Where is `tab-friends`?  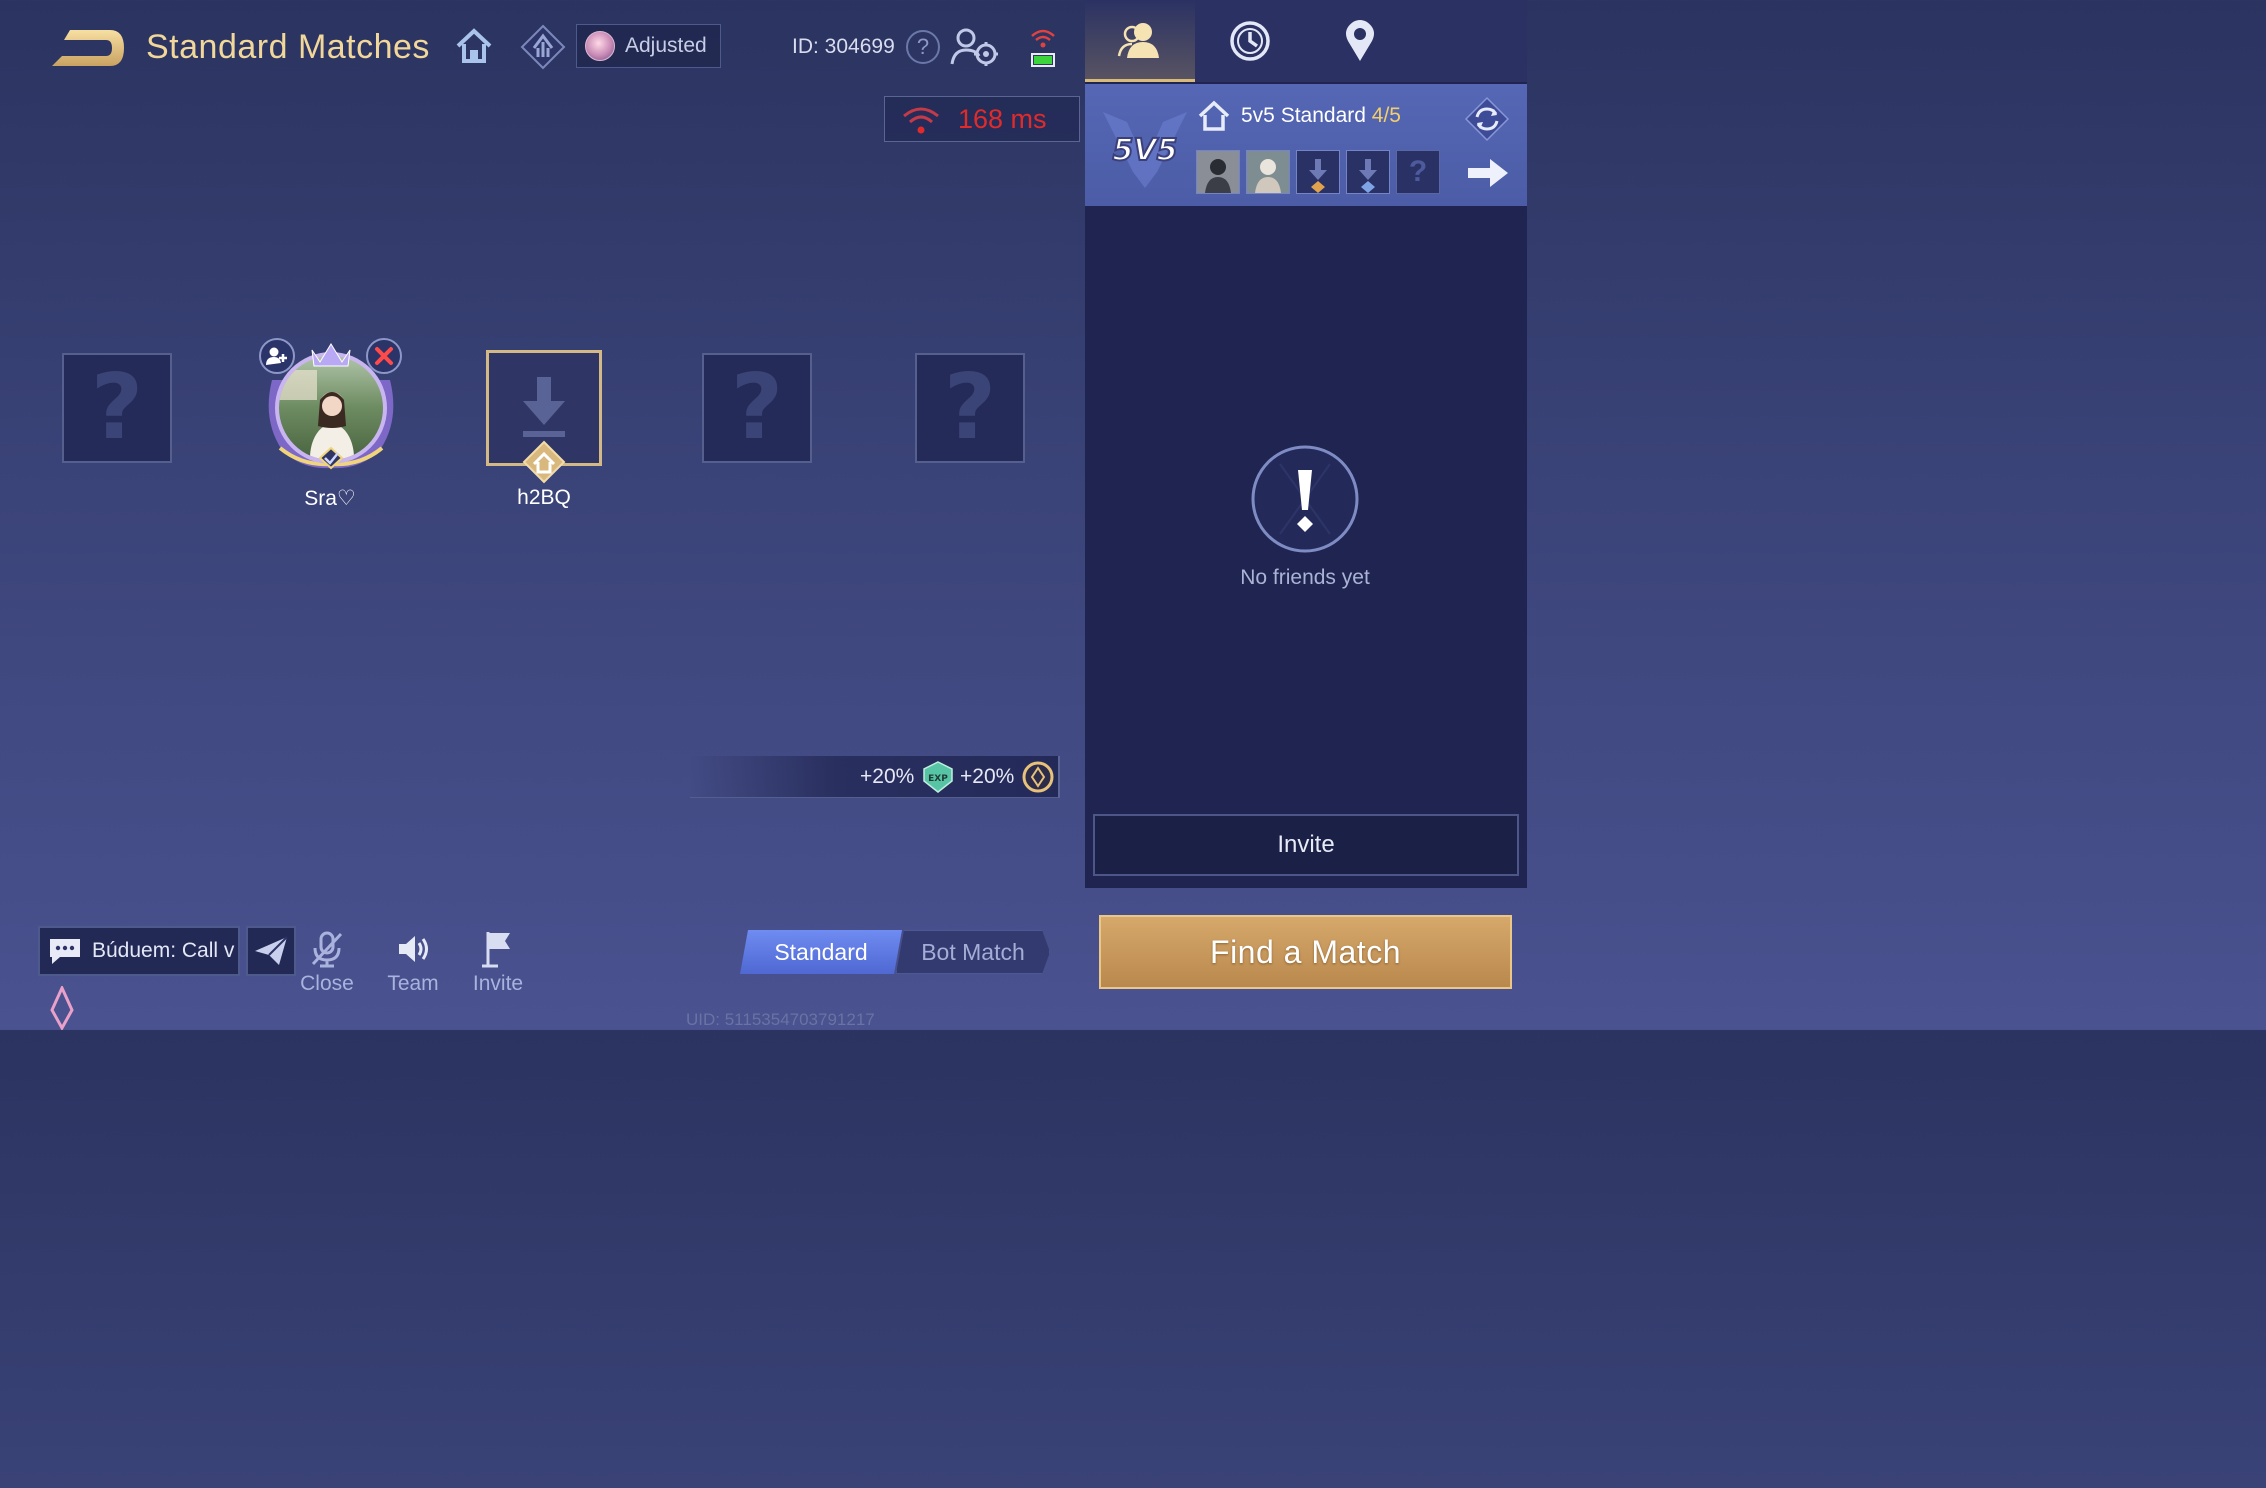
tab-friends is located at coordinates (1140, 41).